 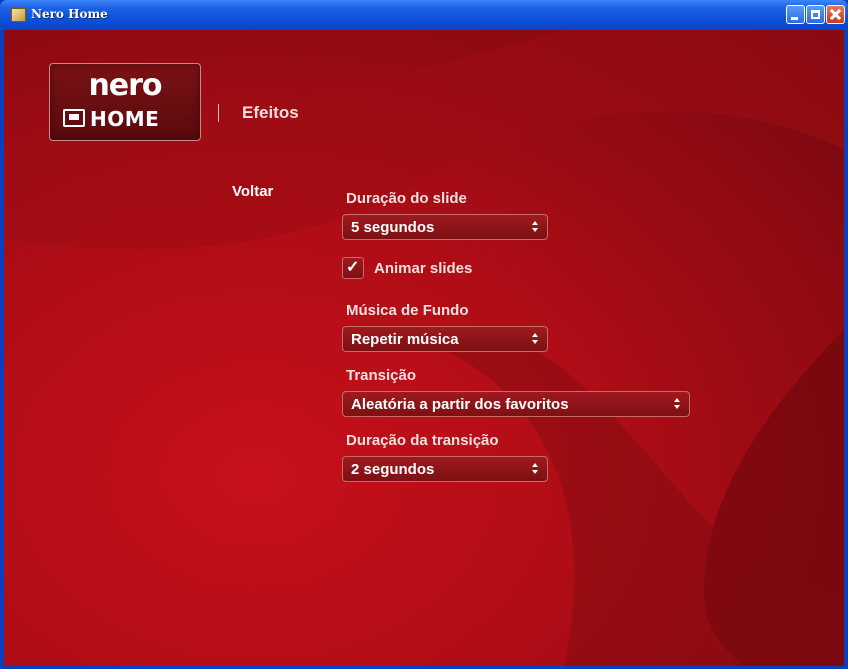 I want to click on logo-home-row: HOME, so click(x=128, y=119).